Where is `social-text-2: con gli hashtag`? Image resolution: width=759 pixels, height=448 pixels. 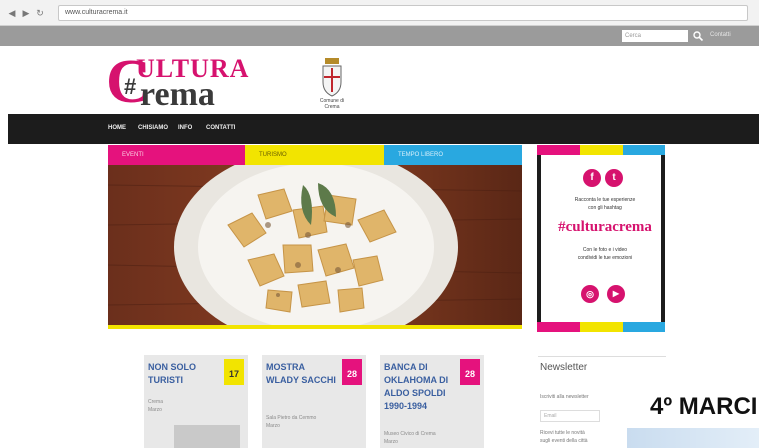
social-text-2: con gli hashtag is located at coordinates (605, 208).